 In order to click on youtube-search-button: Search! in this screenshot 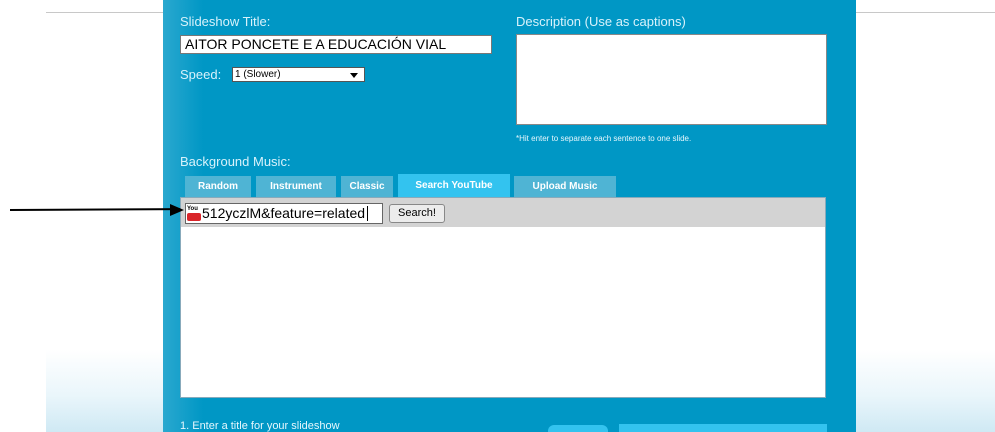, I will do `click(417, 213)`.